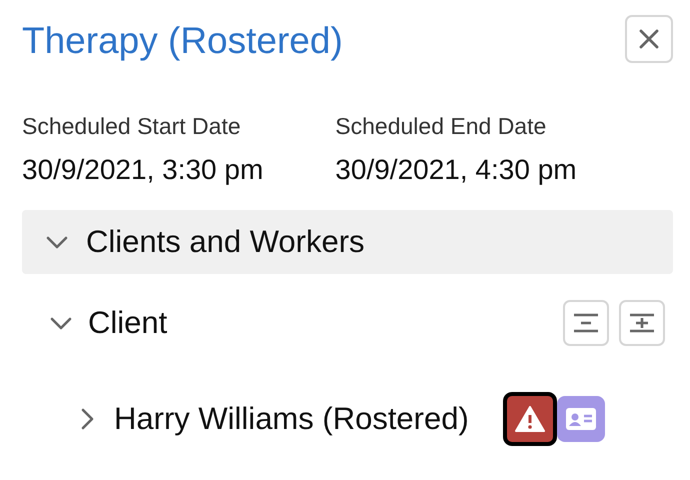 This screenshot has width=690, height=480. I want to click on group-title: Client, so click(128, 323).